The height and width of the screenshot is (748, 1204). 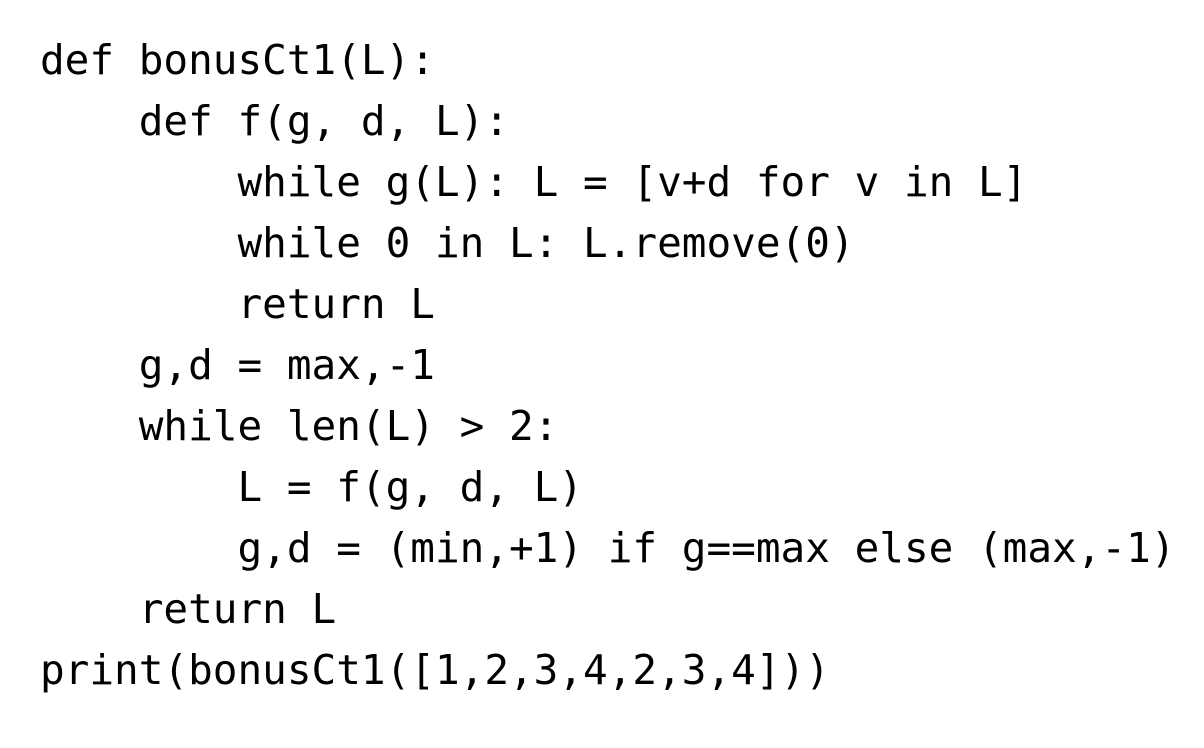 I want to click on code-line: def f(g, d, L):, so click(x=274, y=121).